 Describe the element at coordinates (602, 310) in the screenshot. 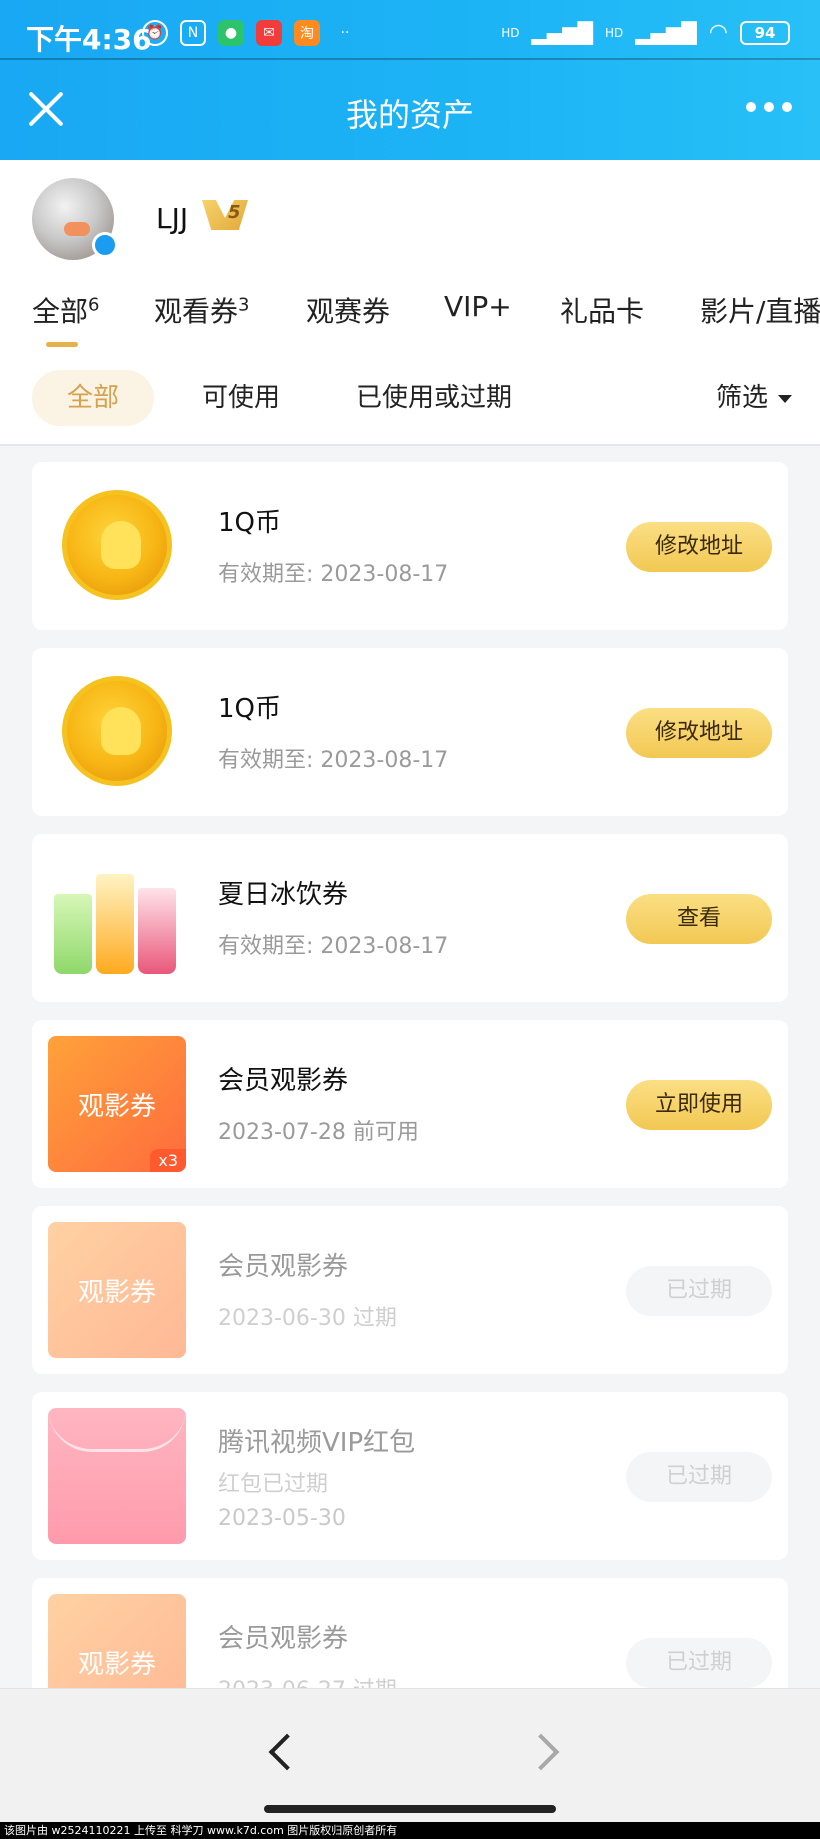

I see `tab-gift-card: 礼品卡` at that location.